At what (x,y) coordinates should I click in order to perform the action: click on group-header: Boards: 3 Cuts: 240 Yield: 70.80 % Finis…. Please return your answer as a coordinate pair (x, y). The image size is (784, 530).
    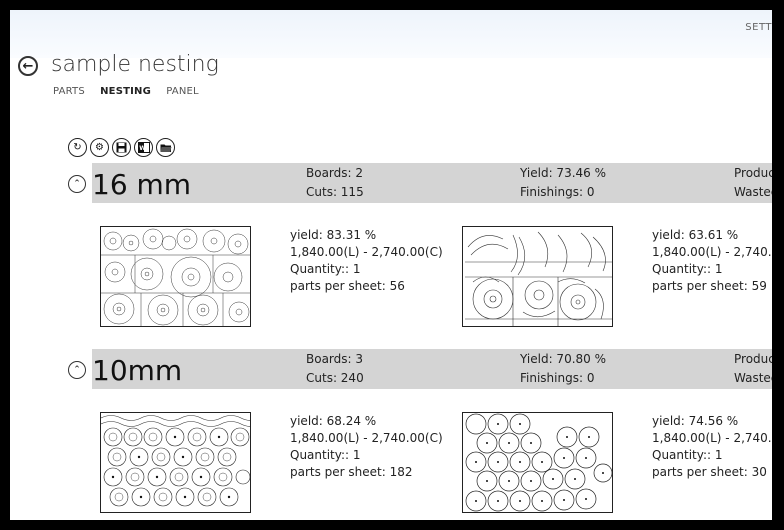
    Looking at the image, I should click on (432, 369).